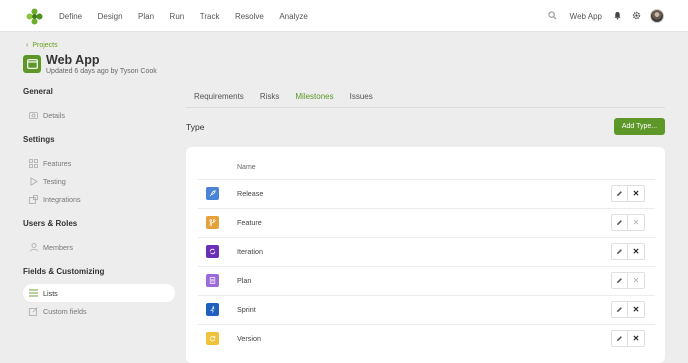  Describe the element at coordinates (212, 251) in the screenshot. I see `cycle-icon` at that location.